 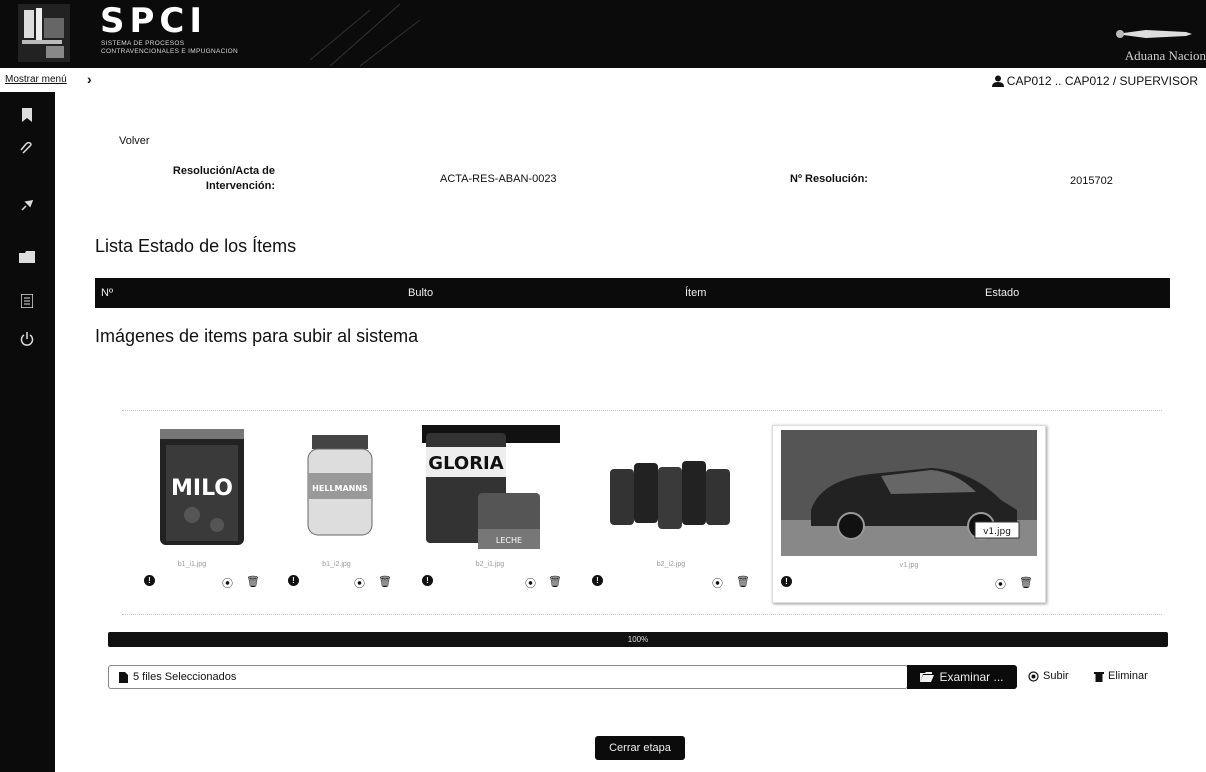 What do you see at coordinates (508, 677) in the screenshot?
I see `file-input-display: 5 files Seleccionados` at bounding box center [508, 677].